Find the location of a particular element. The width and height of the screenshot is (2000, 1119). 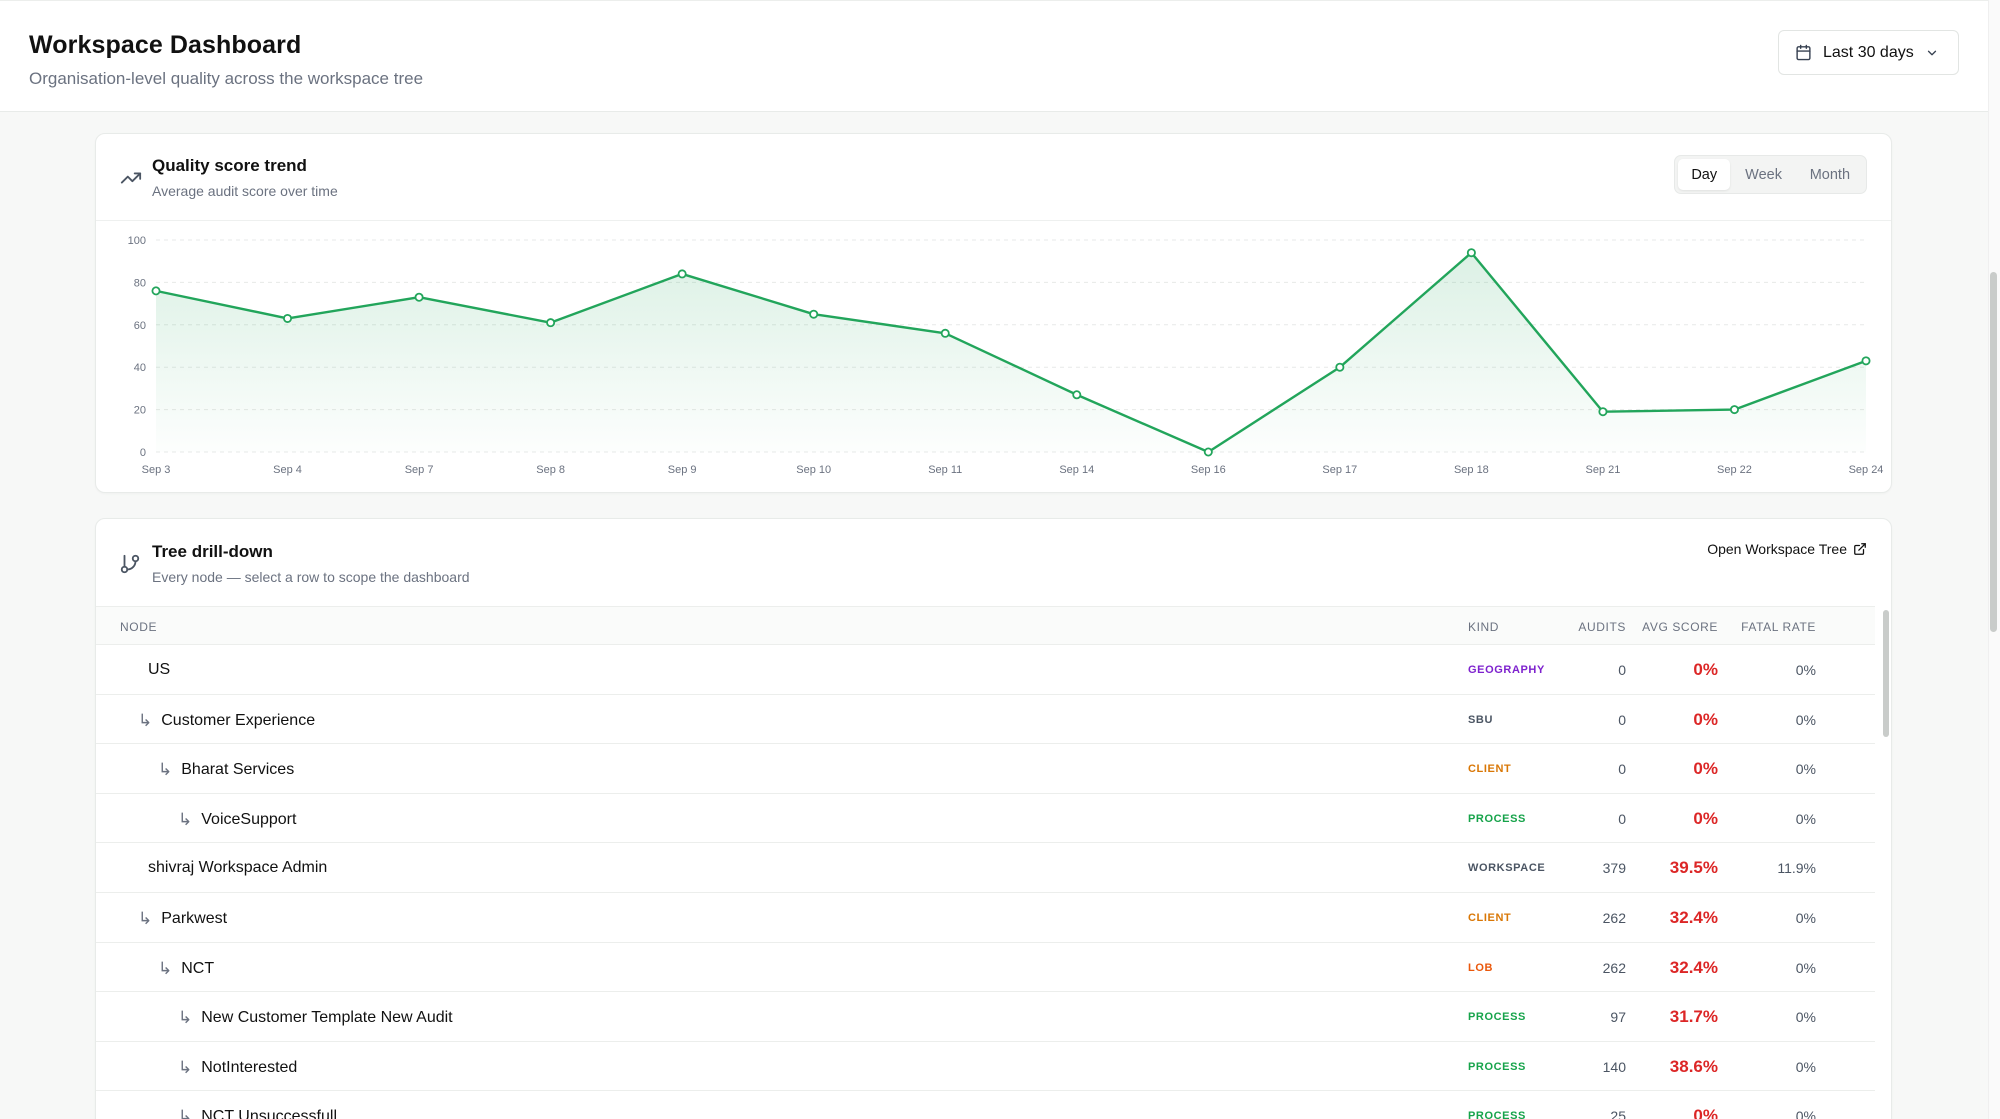

avg-score-cell: 39.5% is located at coordinates (1693, 868).